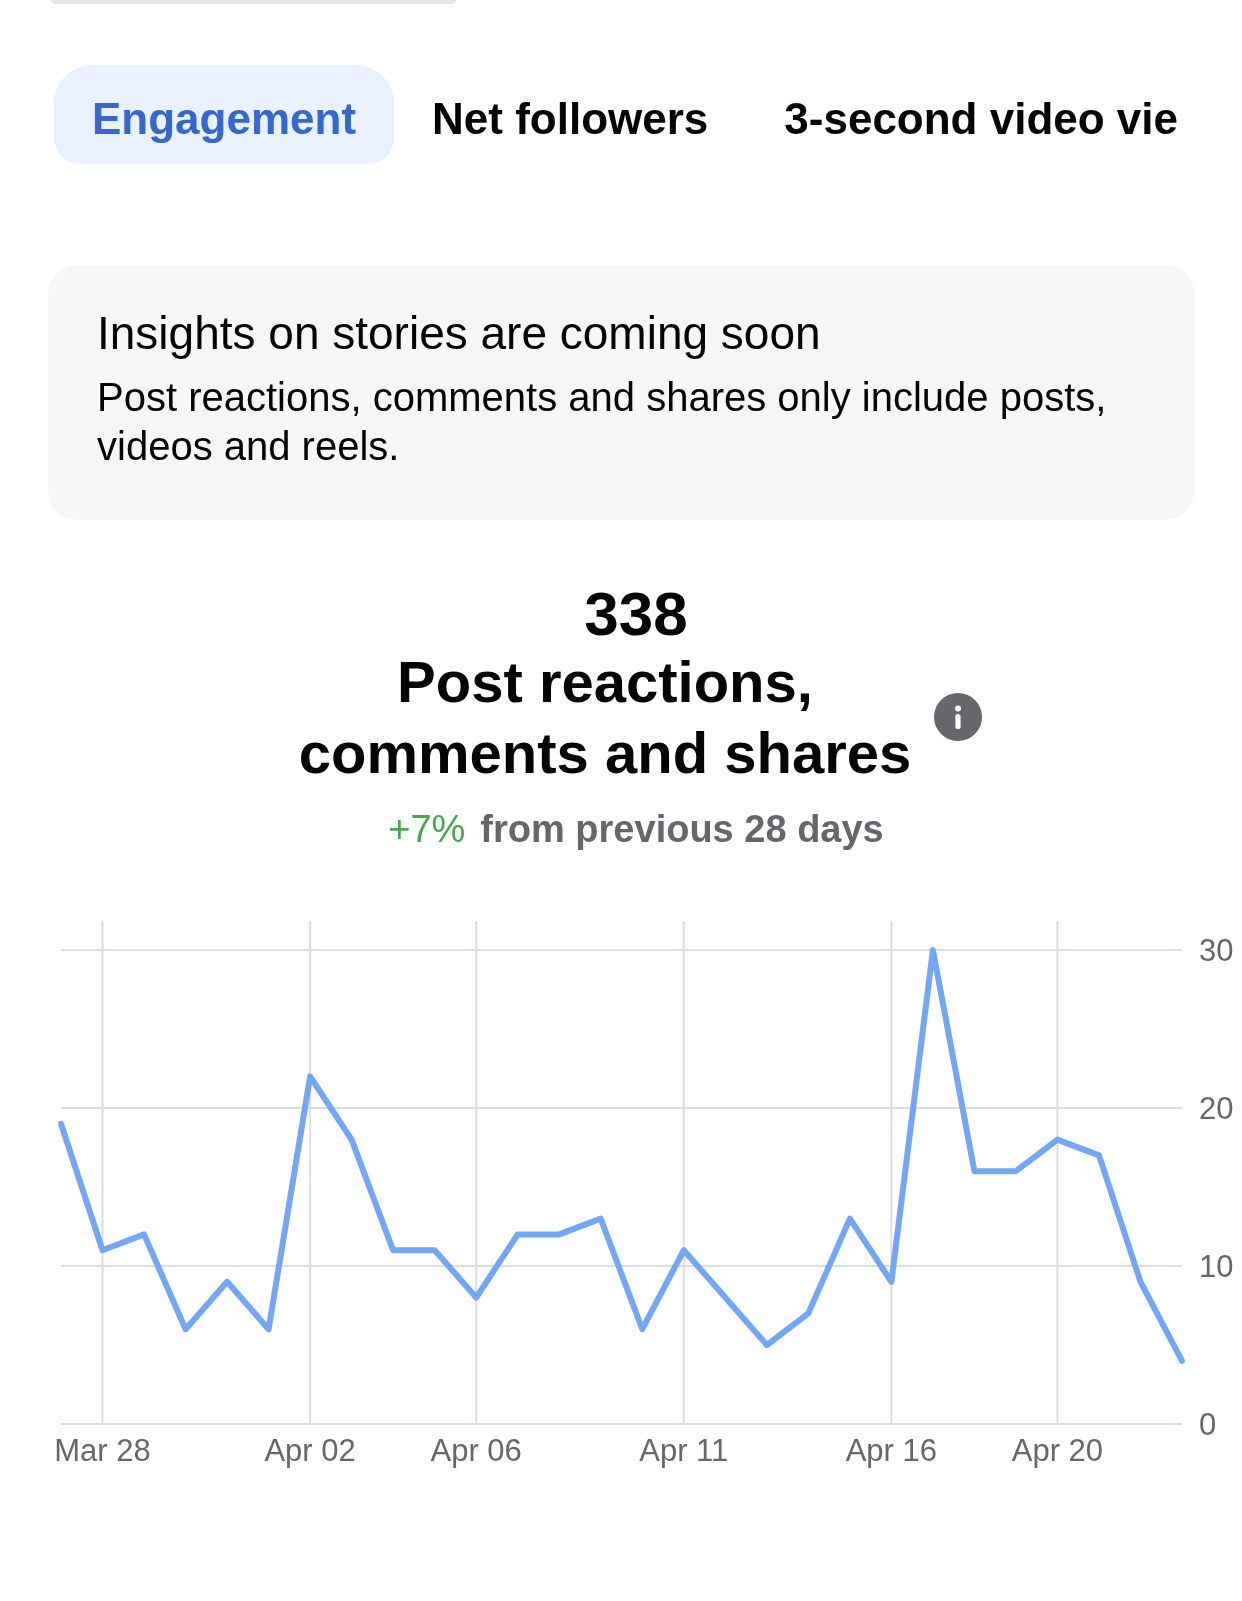  What do you see at coordinates (310, 1450) in the screenshot?
I see `x-axis-label: Apr 02` at bounding box center [310, 1450].